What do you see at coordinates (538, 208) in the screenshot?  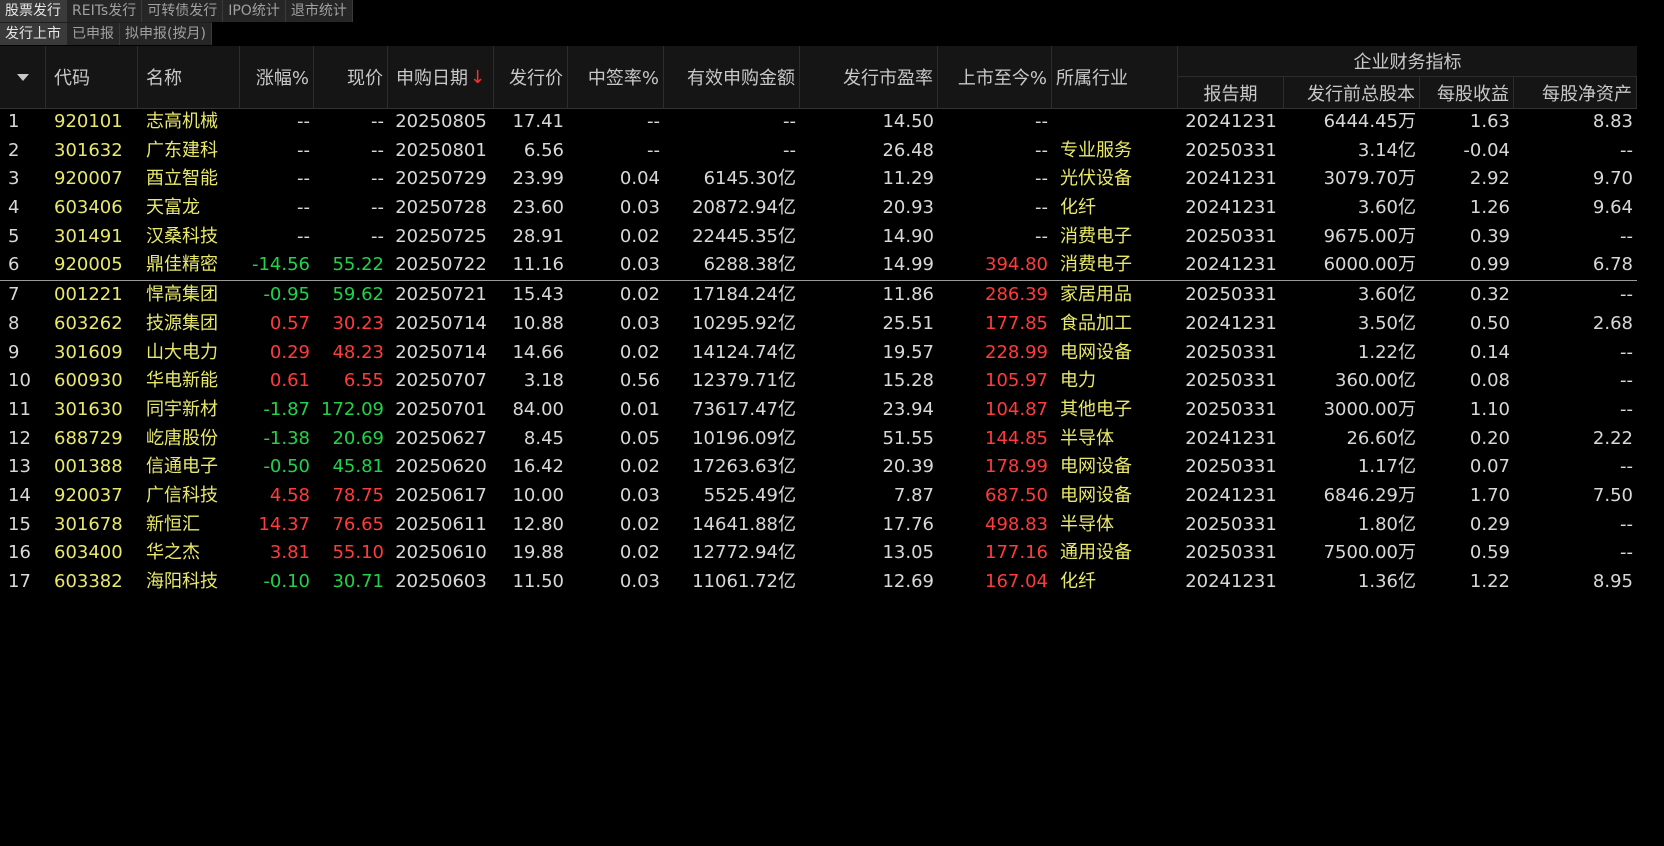 I see `cell-issue-price: 23.60` at bounding box center [538, 208].